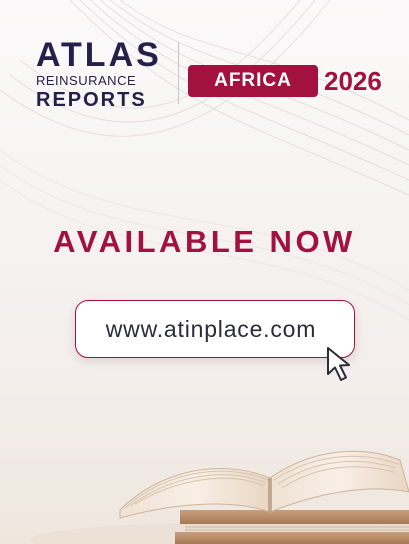 The image size is (409, 544). What do you see at coordinates (178, 73) in the screenshot?
I see `header-divider` at bounding box center [178, 73].